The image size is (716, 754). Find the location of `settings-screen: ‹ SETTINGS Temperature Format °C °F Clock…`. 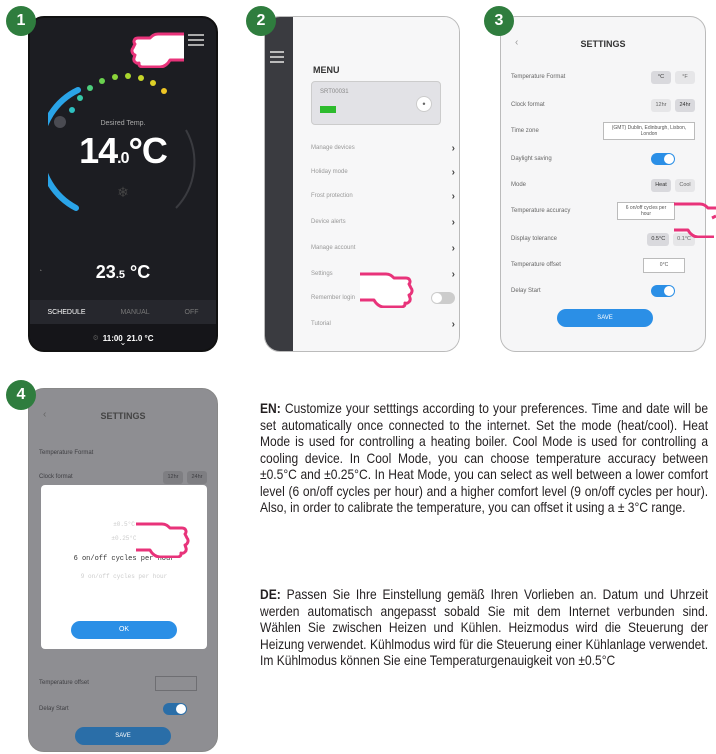

settings-screen: ‹ SETTINGS Temperature Format °C °F Clock… is located at coordinates (603, 184).